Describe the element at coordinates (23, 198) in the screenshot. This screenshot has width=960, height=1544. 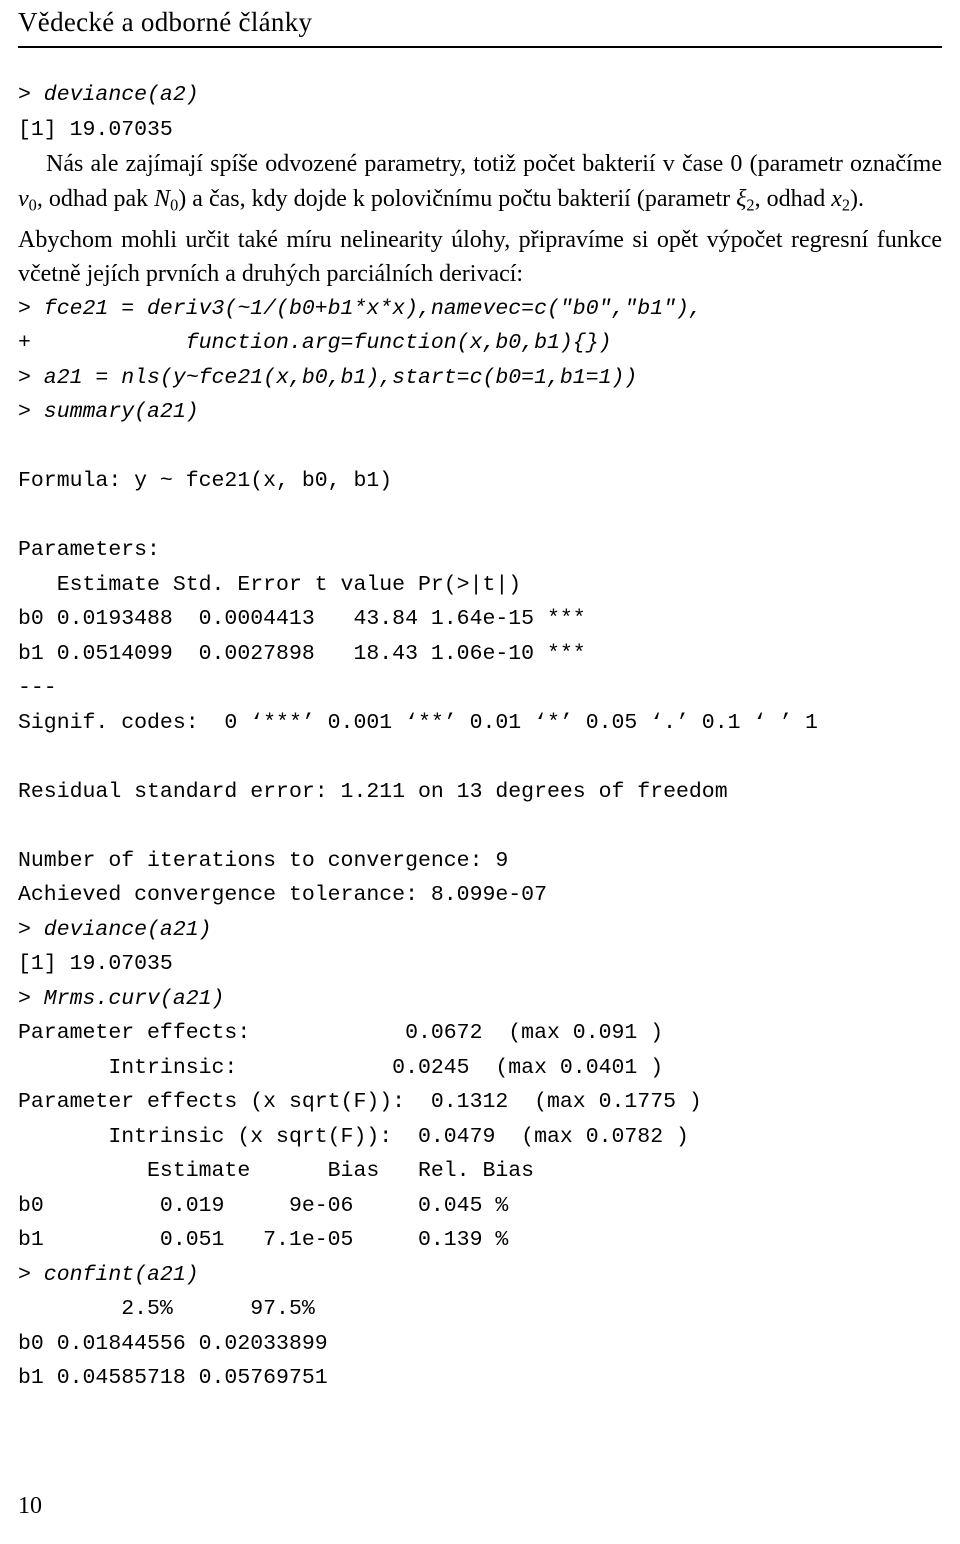
I see `nu-symbol: ν` at that location.